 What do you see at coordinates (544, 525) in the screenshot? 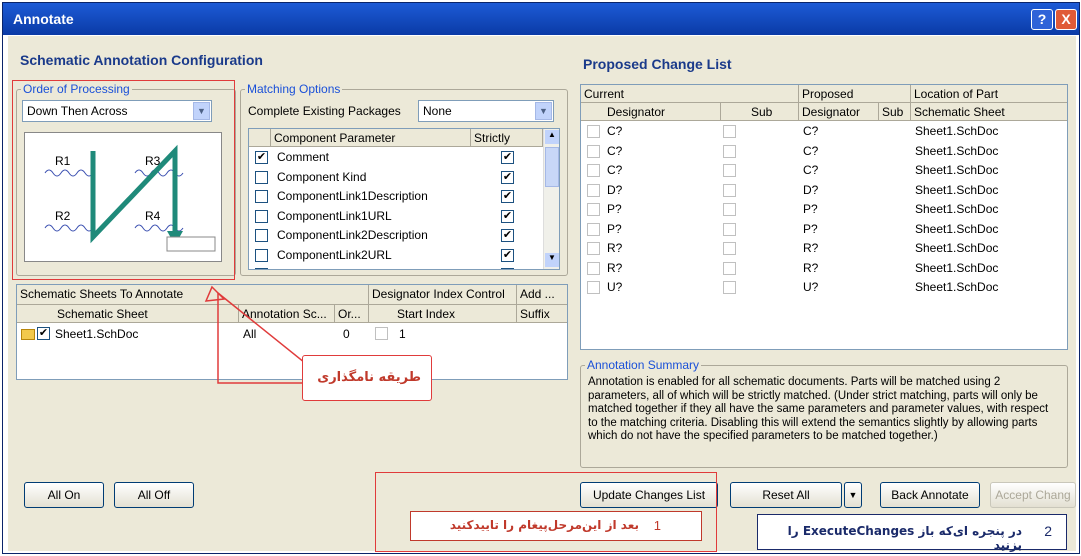
I see `note1: بعد از این‌مرحل‌پیغام را تاییدکنید` at bounding box center [544, 525].